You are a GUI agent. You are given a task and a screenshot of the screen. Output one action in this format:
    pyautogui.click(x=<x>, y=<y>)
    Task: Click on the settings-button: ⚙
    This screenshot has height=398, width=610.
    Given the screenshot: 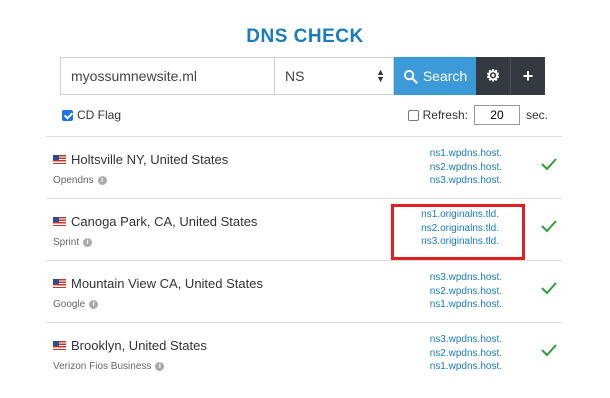 What is the action you would take?
    pyautogui.click(x=493, y=76)
    